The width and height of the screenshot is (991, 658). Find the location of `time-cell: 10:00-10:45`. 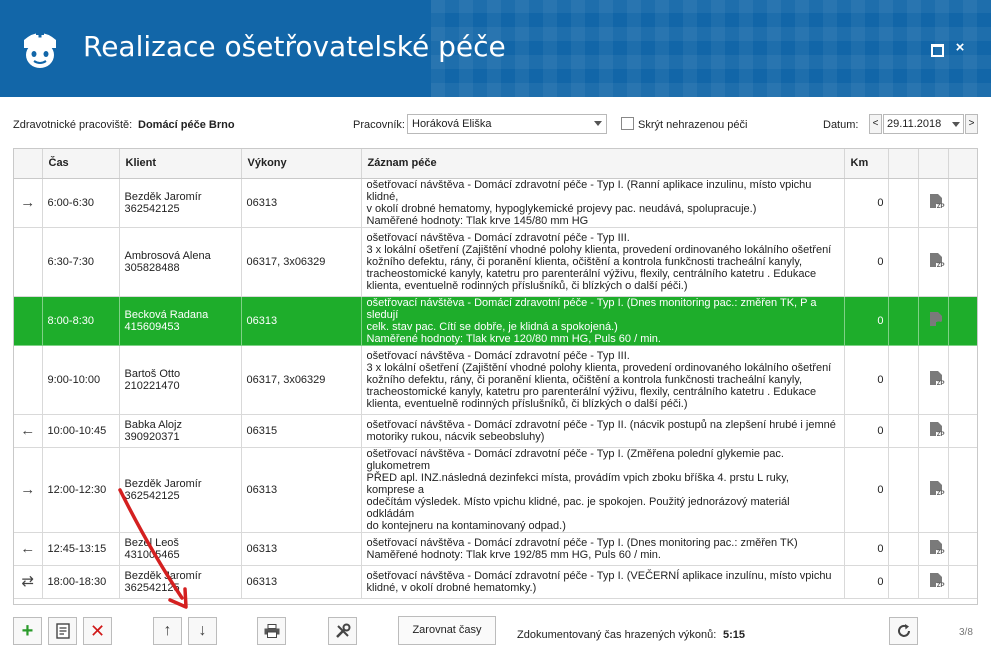

time-cell: 10:00-10:45 is located at coordinates (81, 431).